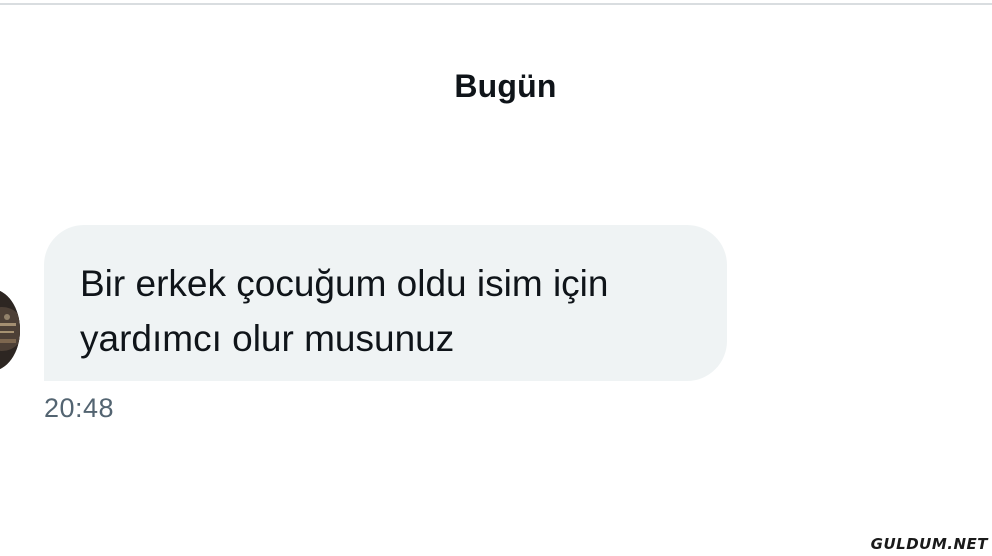 Image resolution: width=992 pixels, height=556 pixels. Describe the element at coordinates (79, 408) in the screenshot. I see `message-timestamp: 20:48` at that location.